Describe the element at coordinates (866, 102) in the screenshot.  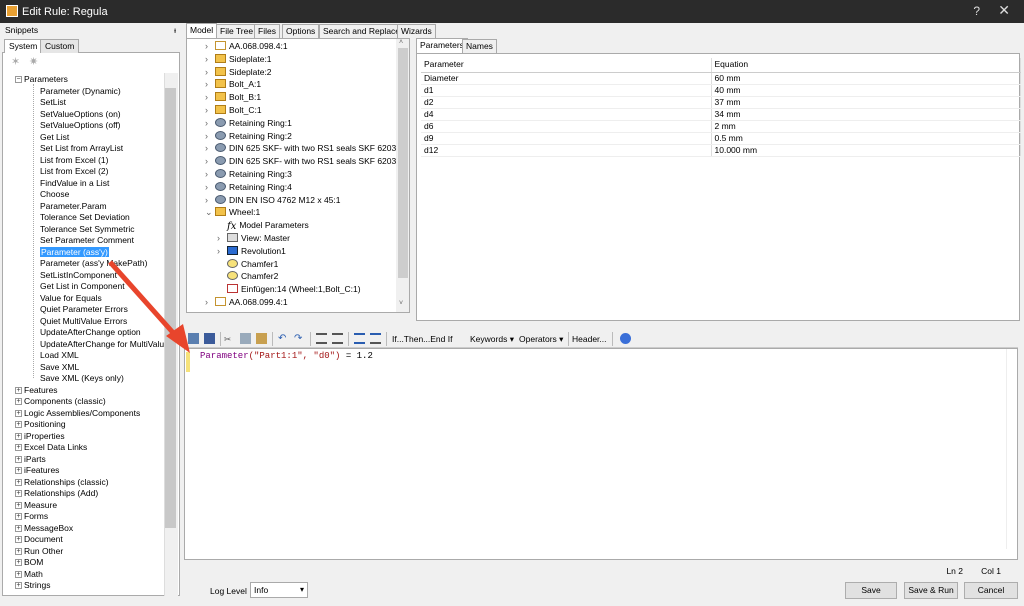
I see `equation-cell: 37 mm` at that location.